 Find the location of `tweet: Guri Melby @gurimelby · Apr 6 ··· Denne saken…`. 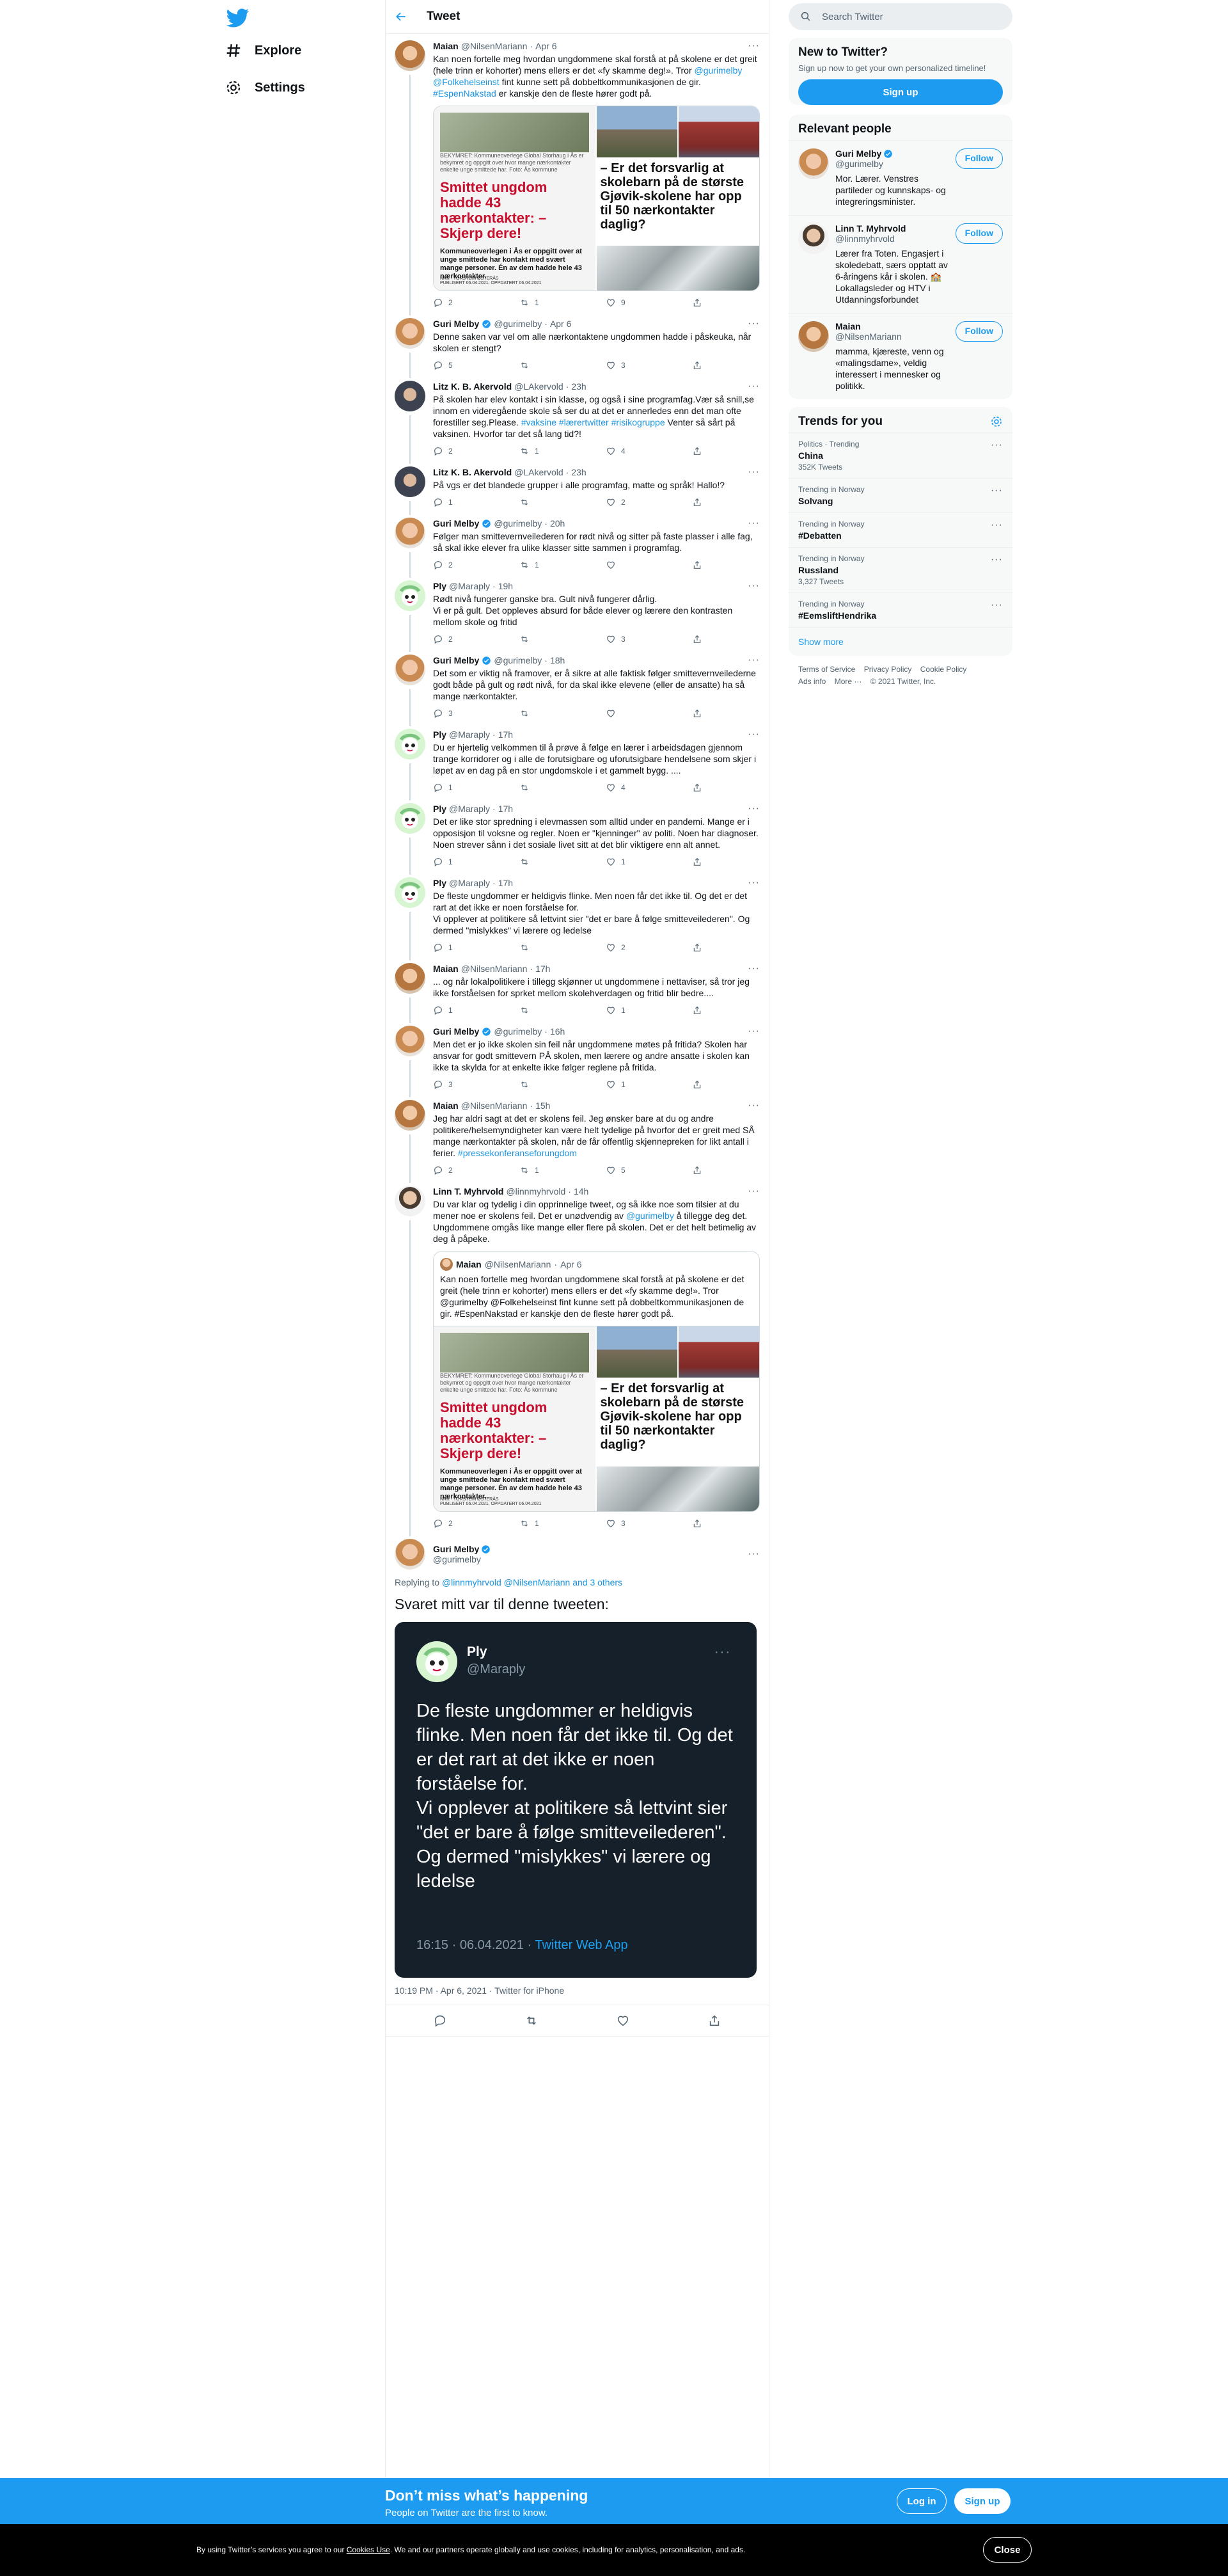

tweet: Guri Melby @gurimelby · Apr 6 ··· Denne saken… is located at coordinates (577, 345).